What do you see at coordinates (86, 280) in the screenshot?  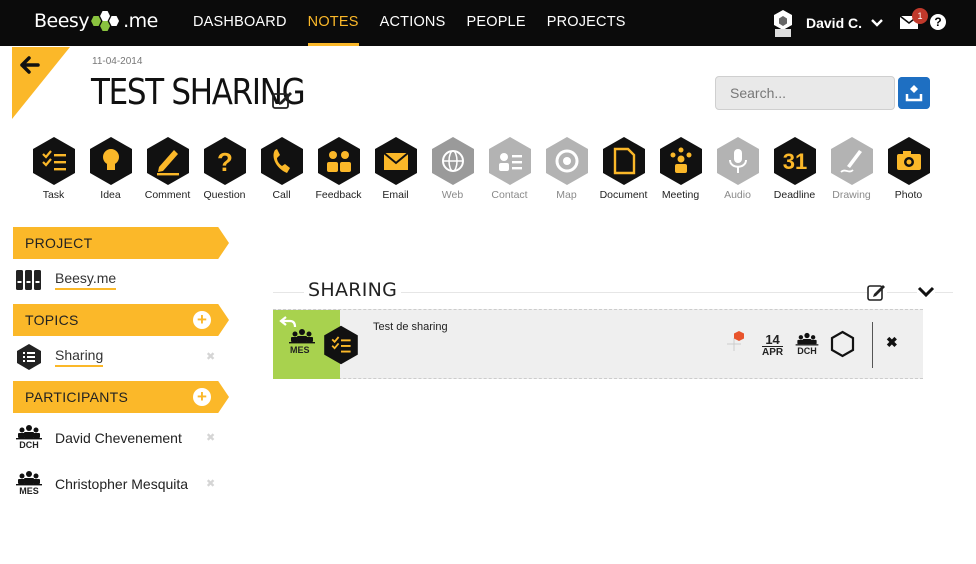 I see `project-link: Beesy.me` at bounding box center [86, 280].